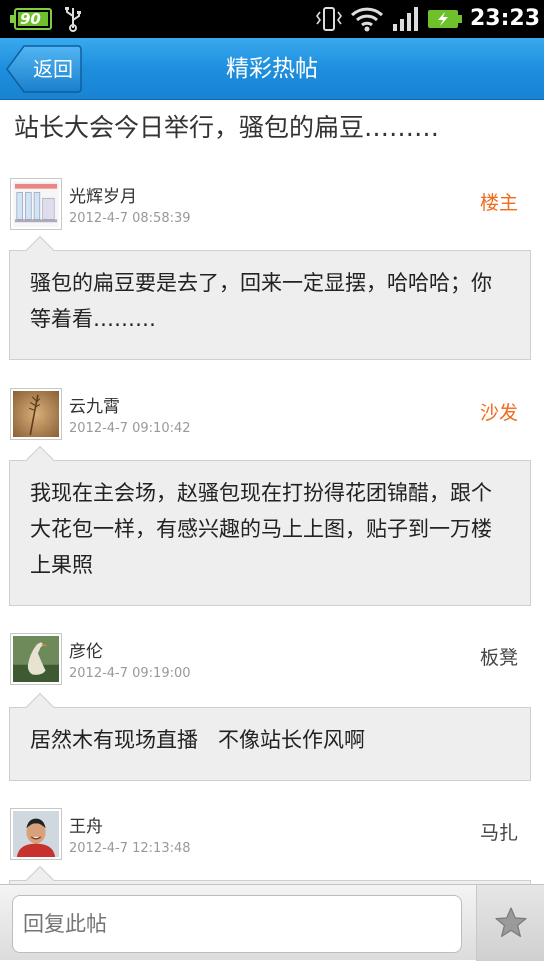  I want to click on favorite-button, so click(510, 923).